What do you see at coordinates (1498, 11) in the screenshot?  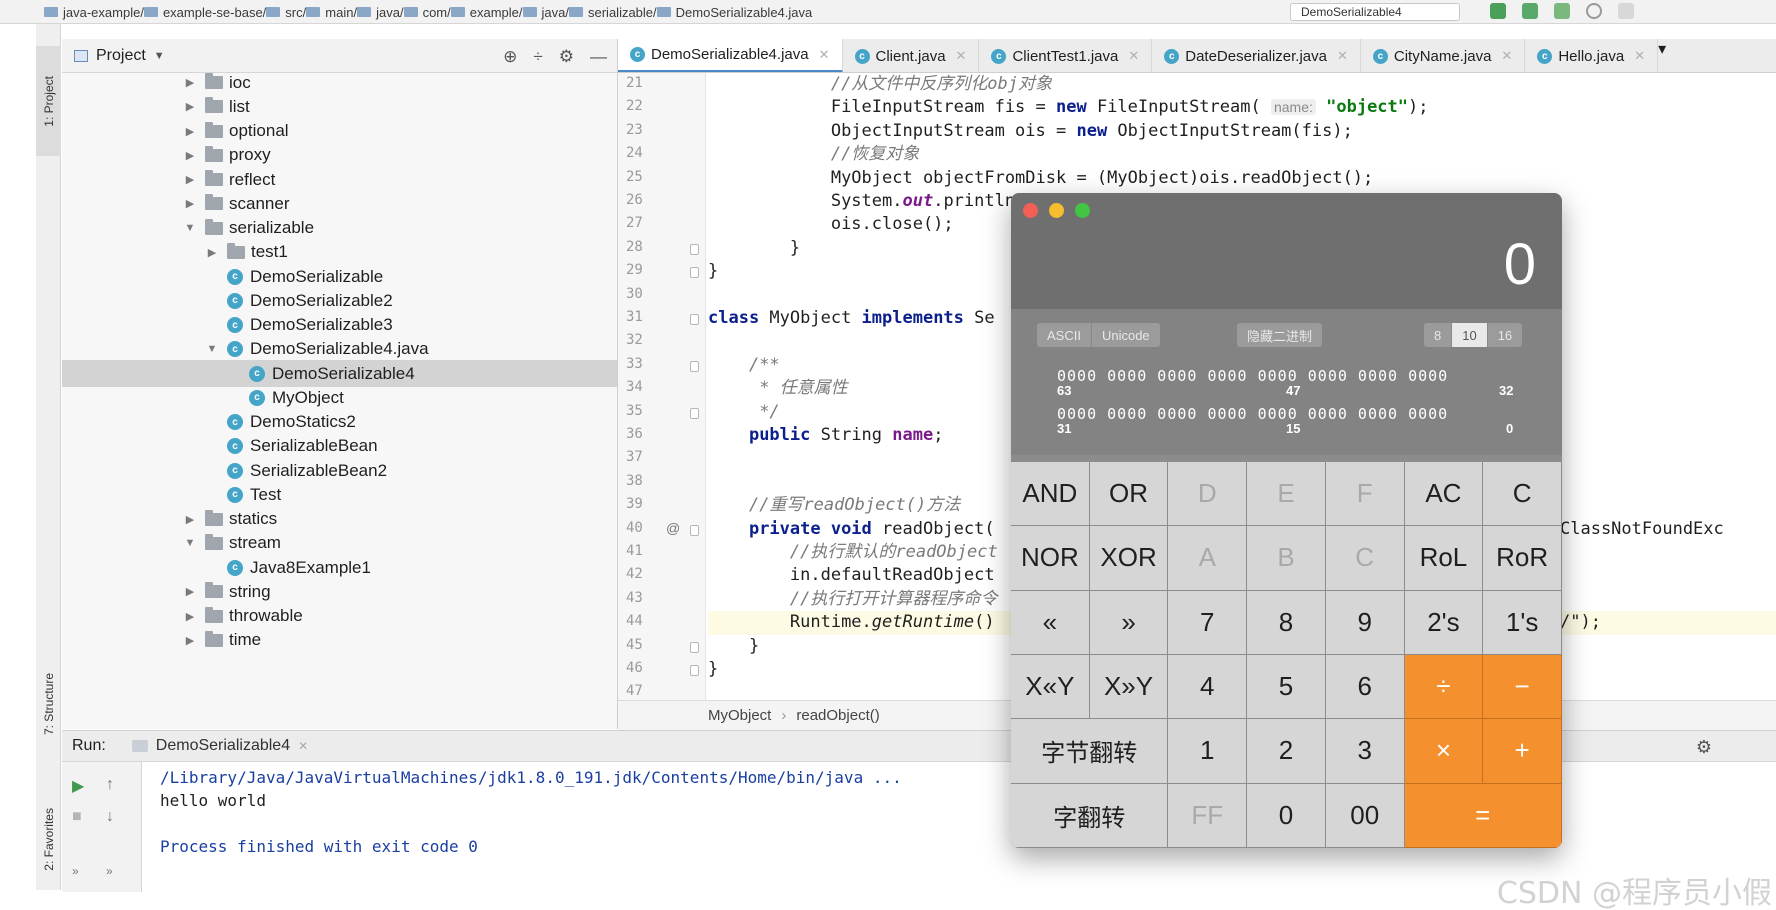 I see `run-icon` at bounding box center [1498, 11].